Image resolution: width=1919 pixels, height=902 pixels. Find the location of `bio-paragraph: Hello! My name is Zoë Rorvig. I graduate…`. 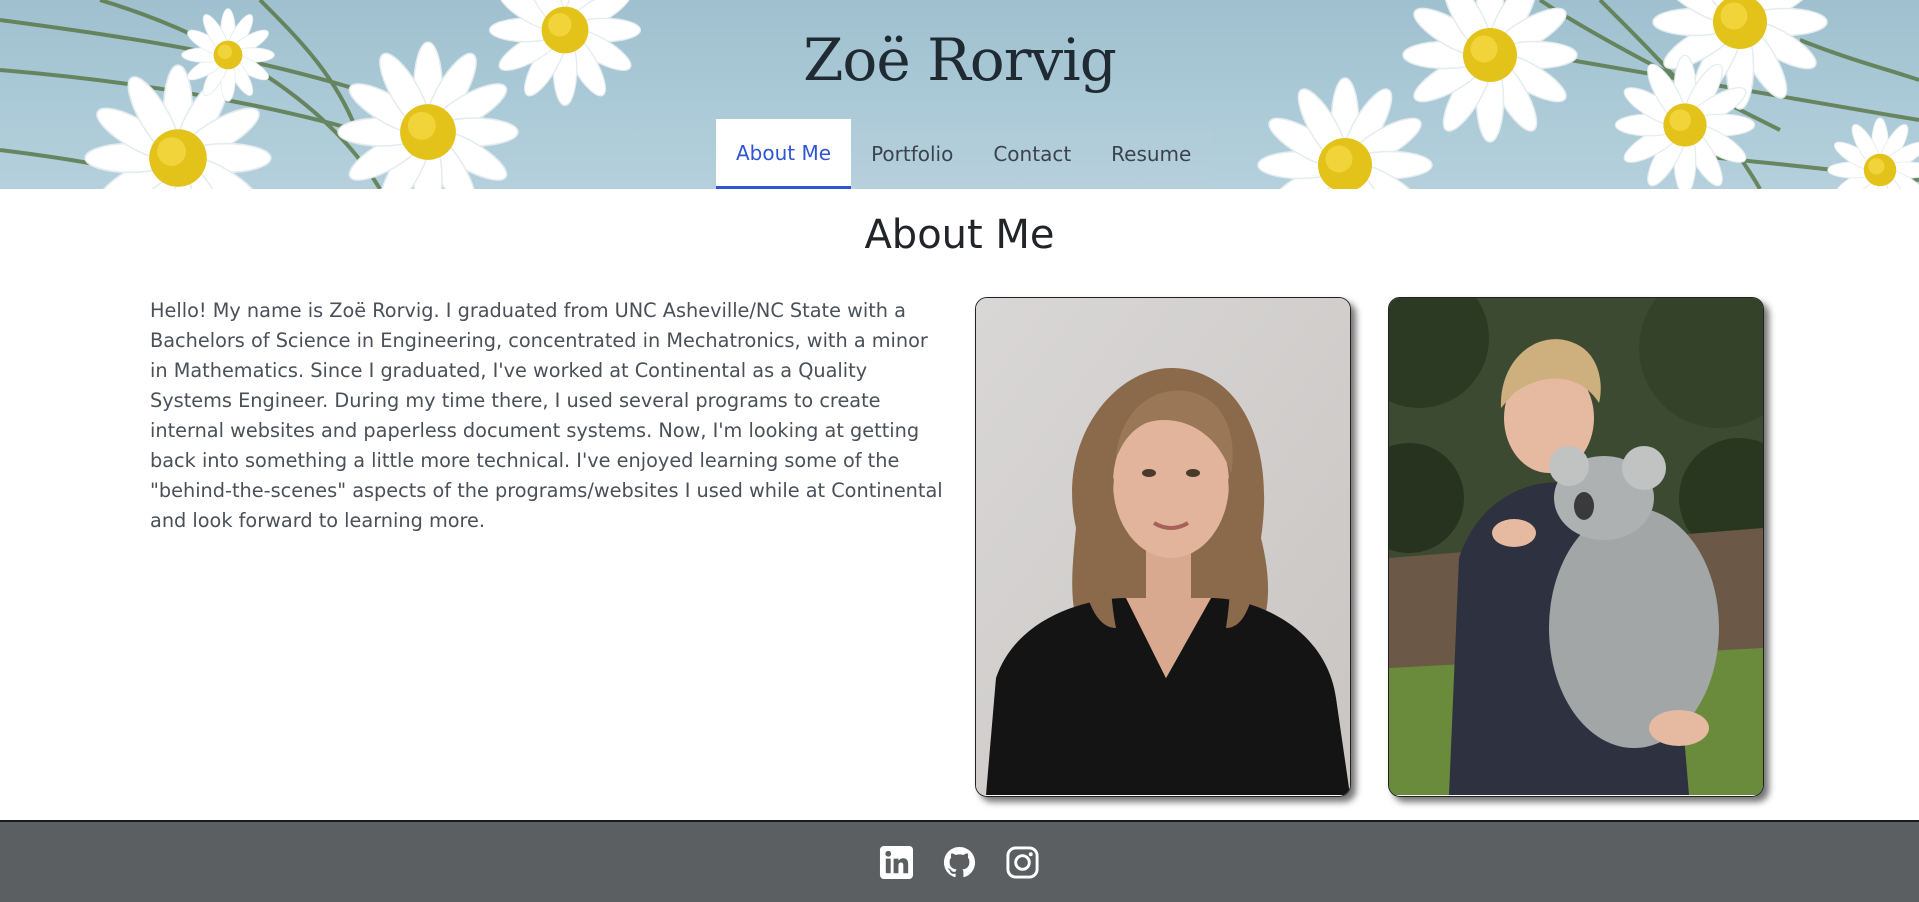

bio-paragraph: Hello! My name is Zoë Rorvig. I graduate… is located at coordinates (546, 415).